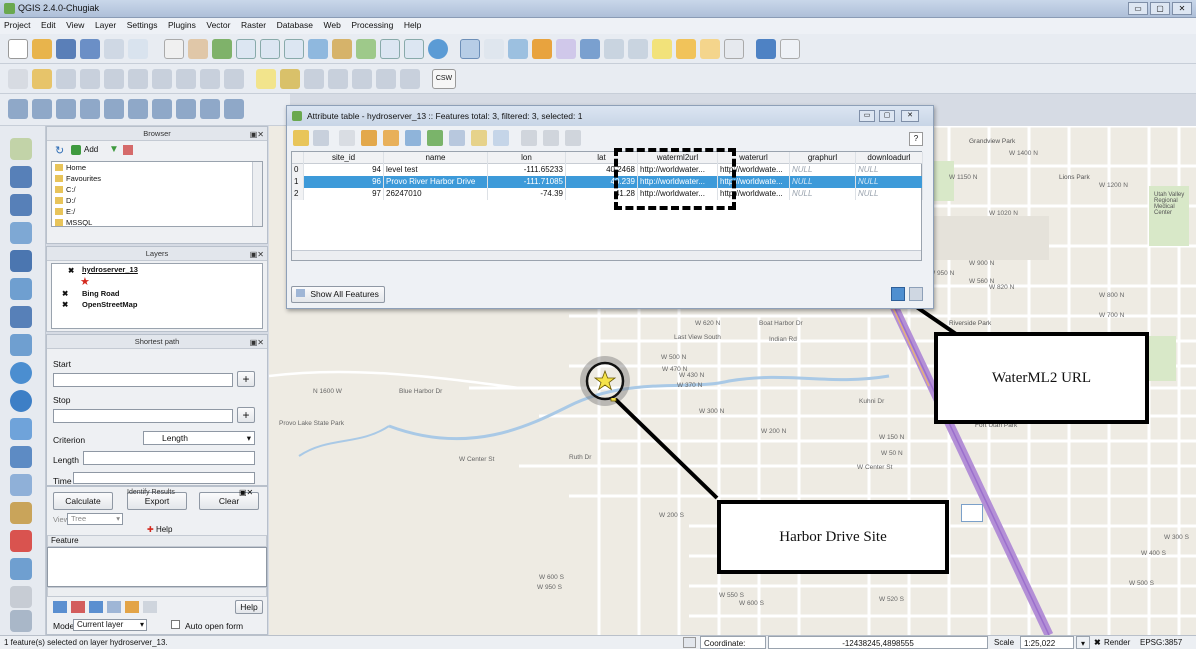 The width and height of the screenshot is (1196, 649). Describe the element at coordinates (128, 150) in the screenshot. I see `collapse-icon` at that location.